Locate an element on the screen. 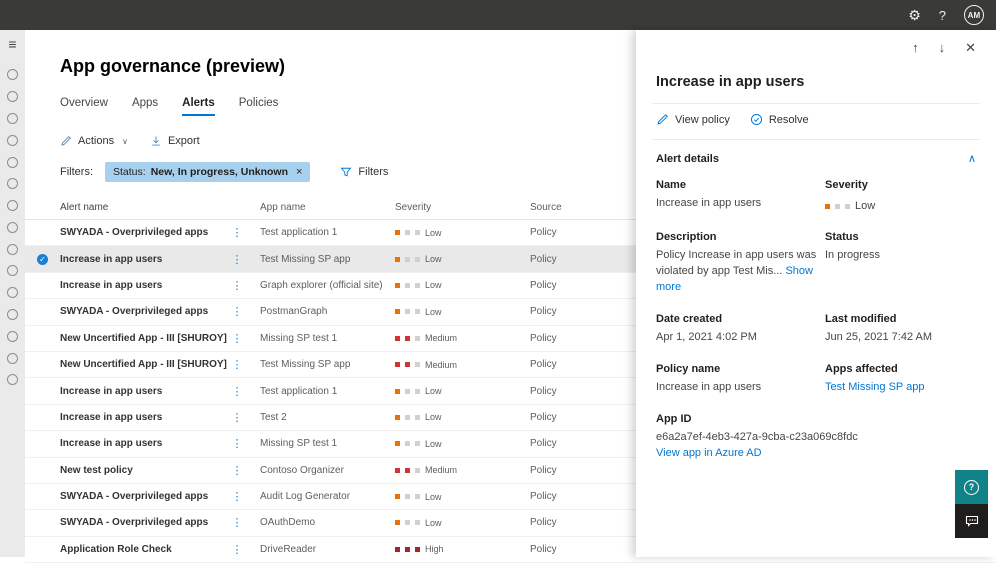 The width and height of the screenshot is (996, 563). status-filter-chip: Status: New, In progress, Unknown × is located at coordinates (208, 172).